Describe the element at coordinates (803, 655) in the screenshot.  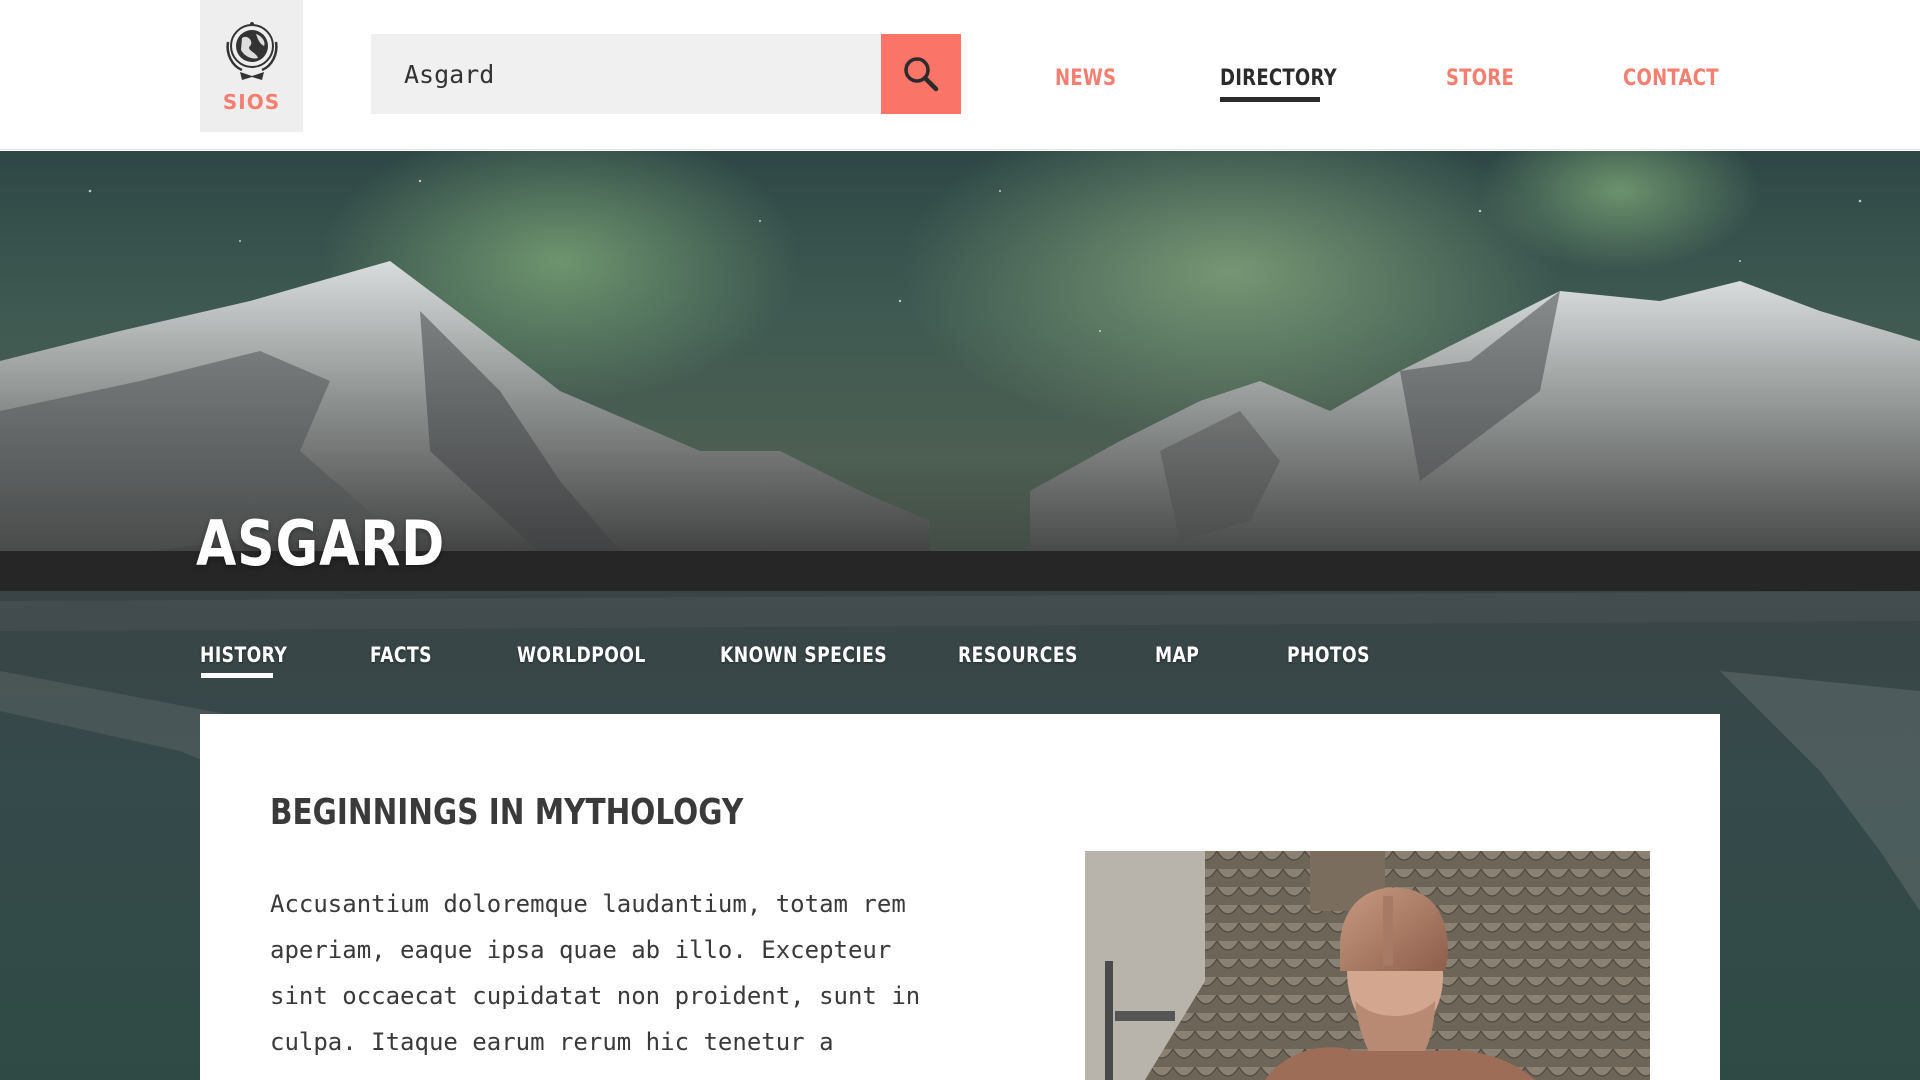
I see `tab-known-species: KNOWN SPECIES` at that location.